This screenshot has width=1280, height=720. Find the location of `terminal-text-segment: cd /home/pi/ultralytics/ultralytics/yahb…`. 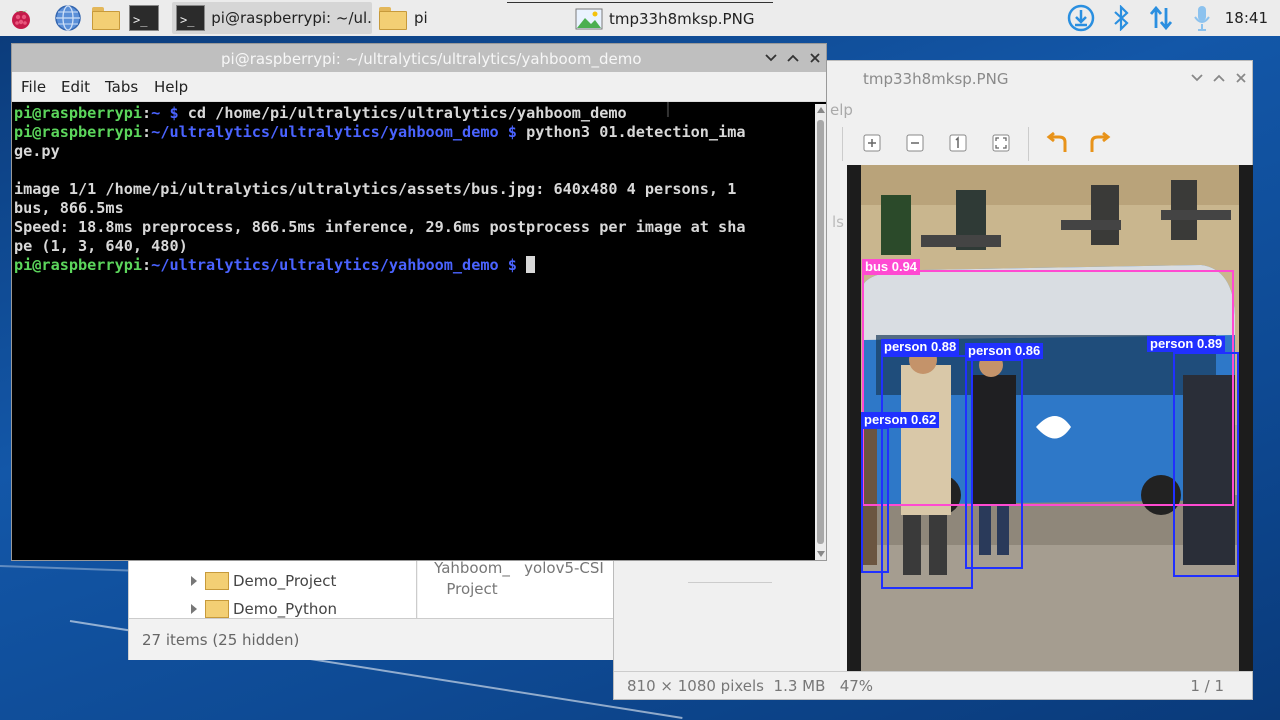

terminal-text-segment: cd /home/pi/ultralytics/ultralytics/yahb… is located at coordinates (407, 113).